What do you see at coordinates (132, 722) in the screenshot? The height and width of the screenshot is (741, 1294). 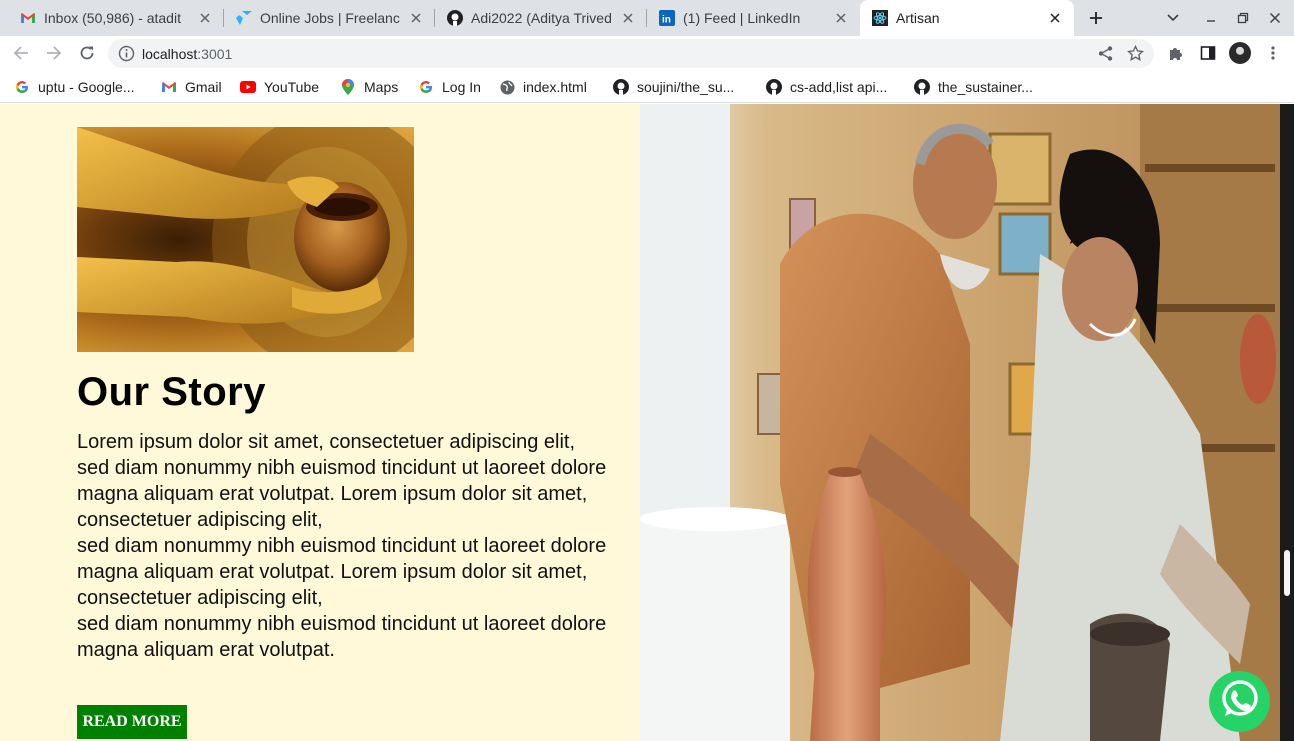 I see `read-more-button: READ MORE` at bounding box center [132, 722].